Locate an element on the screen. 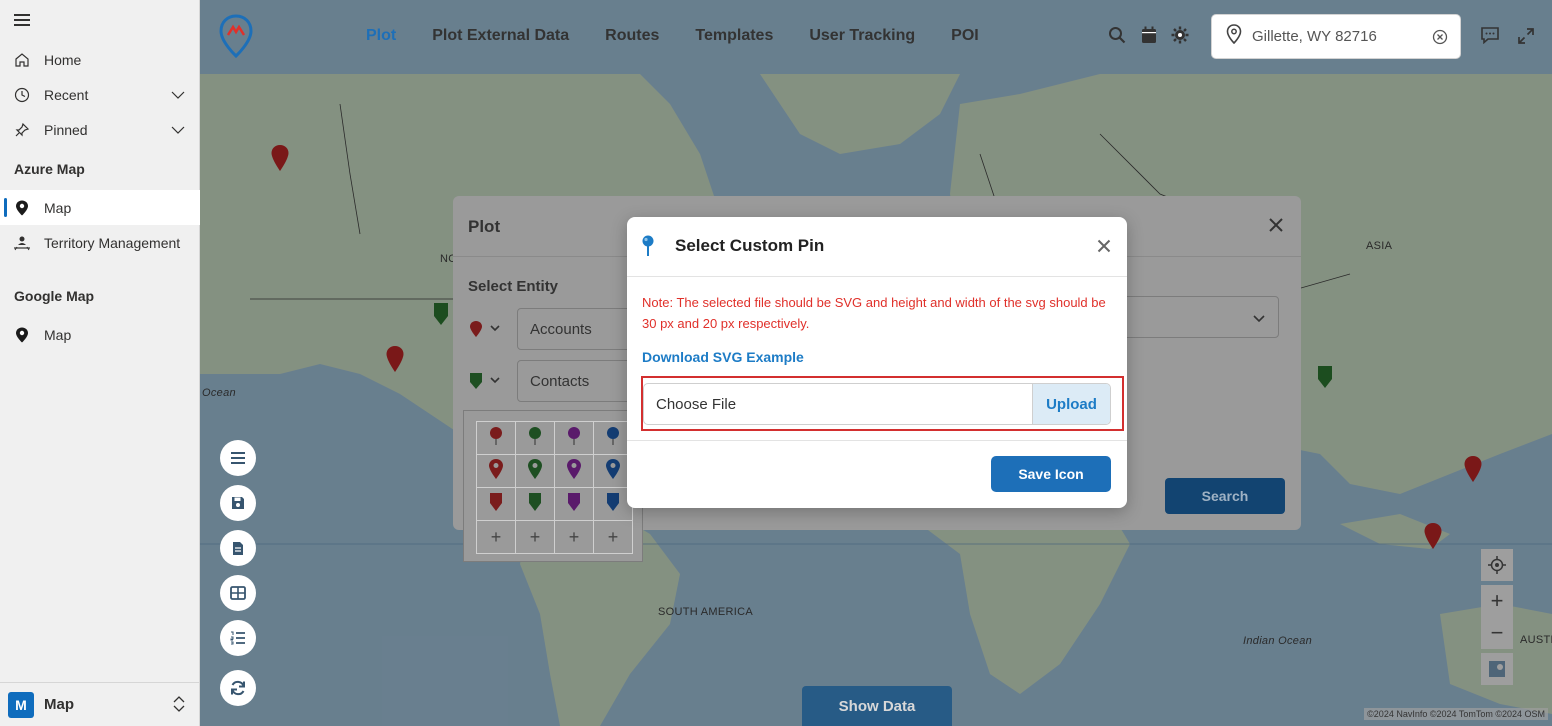  area-switcher: M Map is located at coordinates (100, 704).